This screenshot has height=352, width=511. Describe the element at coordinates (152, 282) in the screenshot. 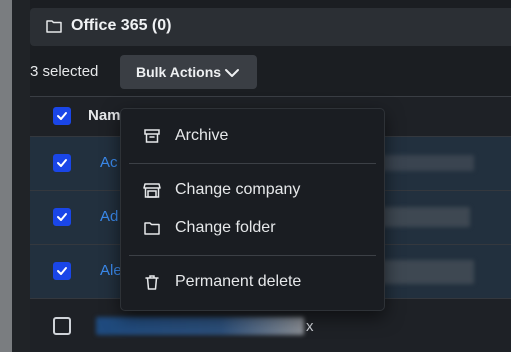

I see `trash-icon` at that location.